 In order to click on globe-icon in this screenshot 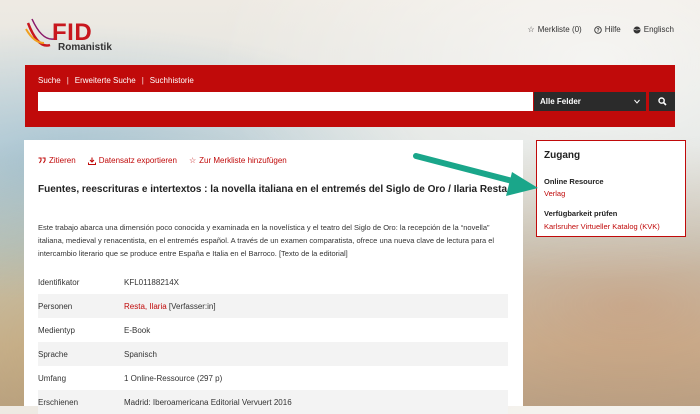, I will do `click(637, 29)`.